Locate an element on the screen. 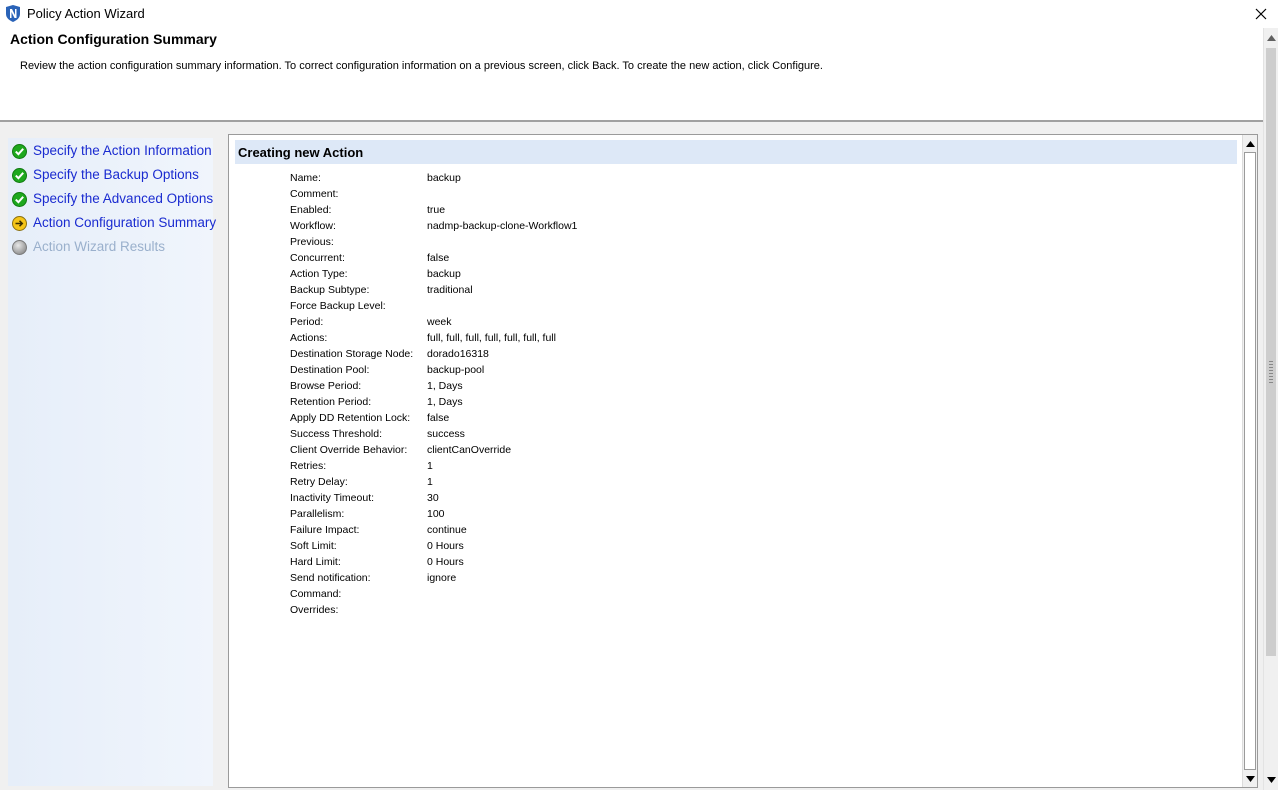  summary-row-label: Actions: is located at coordinates (309, 338).